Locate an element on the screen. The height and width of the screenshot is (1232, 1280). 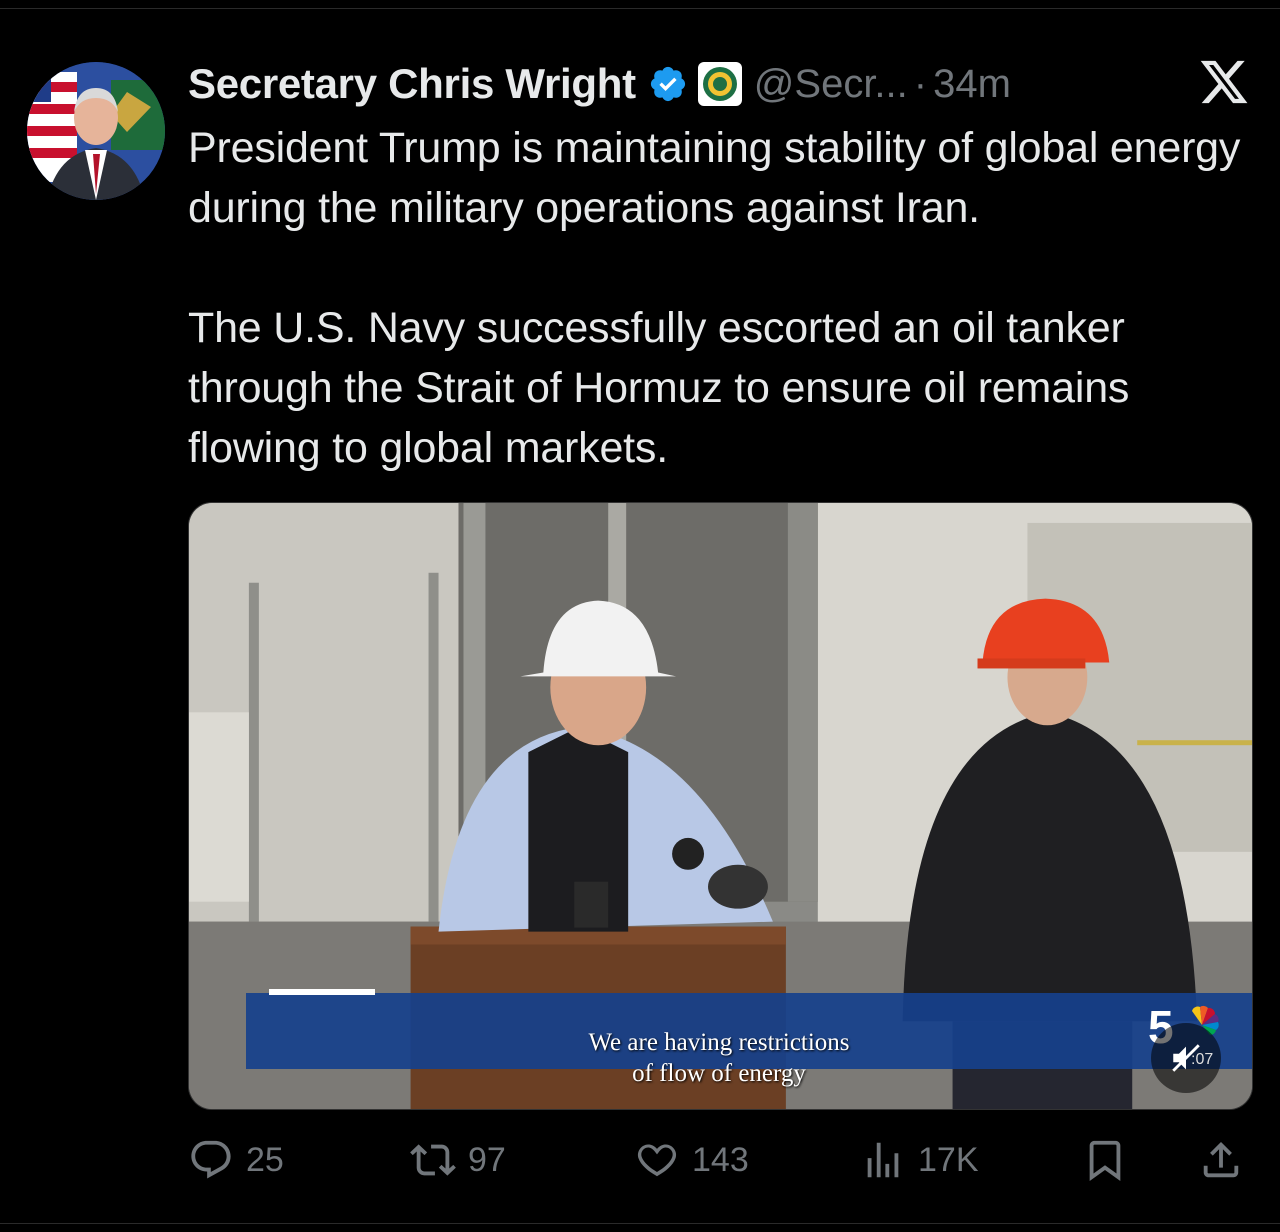
video-progress-bar is located at coordinates (322, 992).